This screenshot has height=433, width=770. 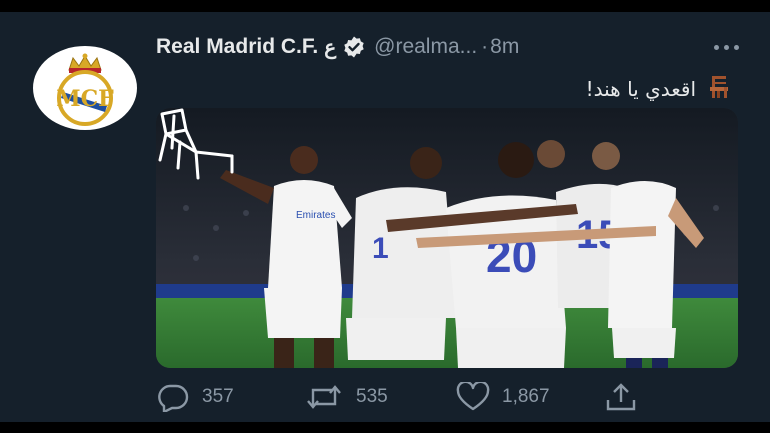 I want to click on like-count: 1,867, so click(x=526, y=396).